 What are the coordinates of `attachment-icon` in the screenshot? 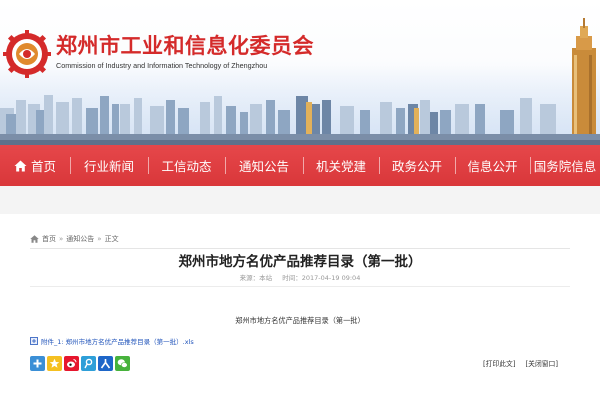 It's located at (34, 341).